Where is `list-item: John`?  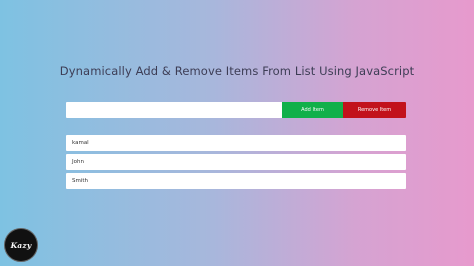
list-item: John is located at coordinates (236, 162).